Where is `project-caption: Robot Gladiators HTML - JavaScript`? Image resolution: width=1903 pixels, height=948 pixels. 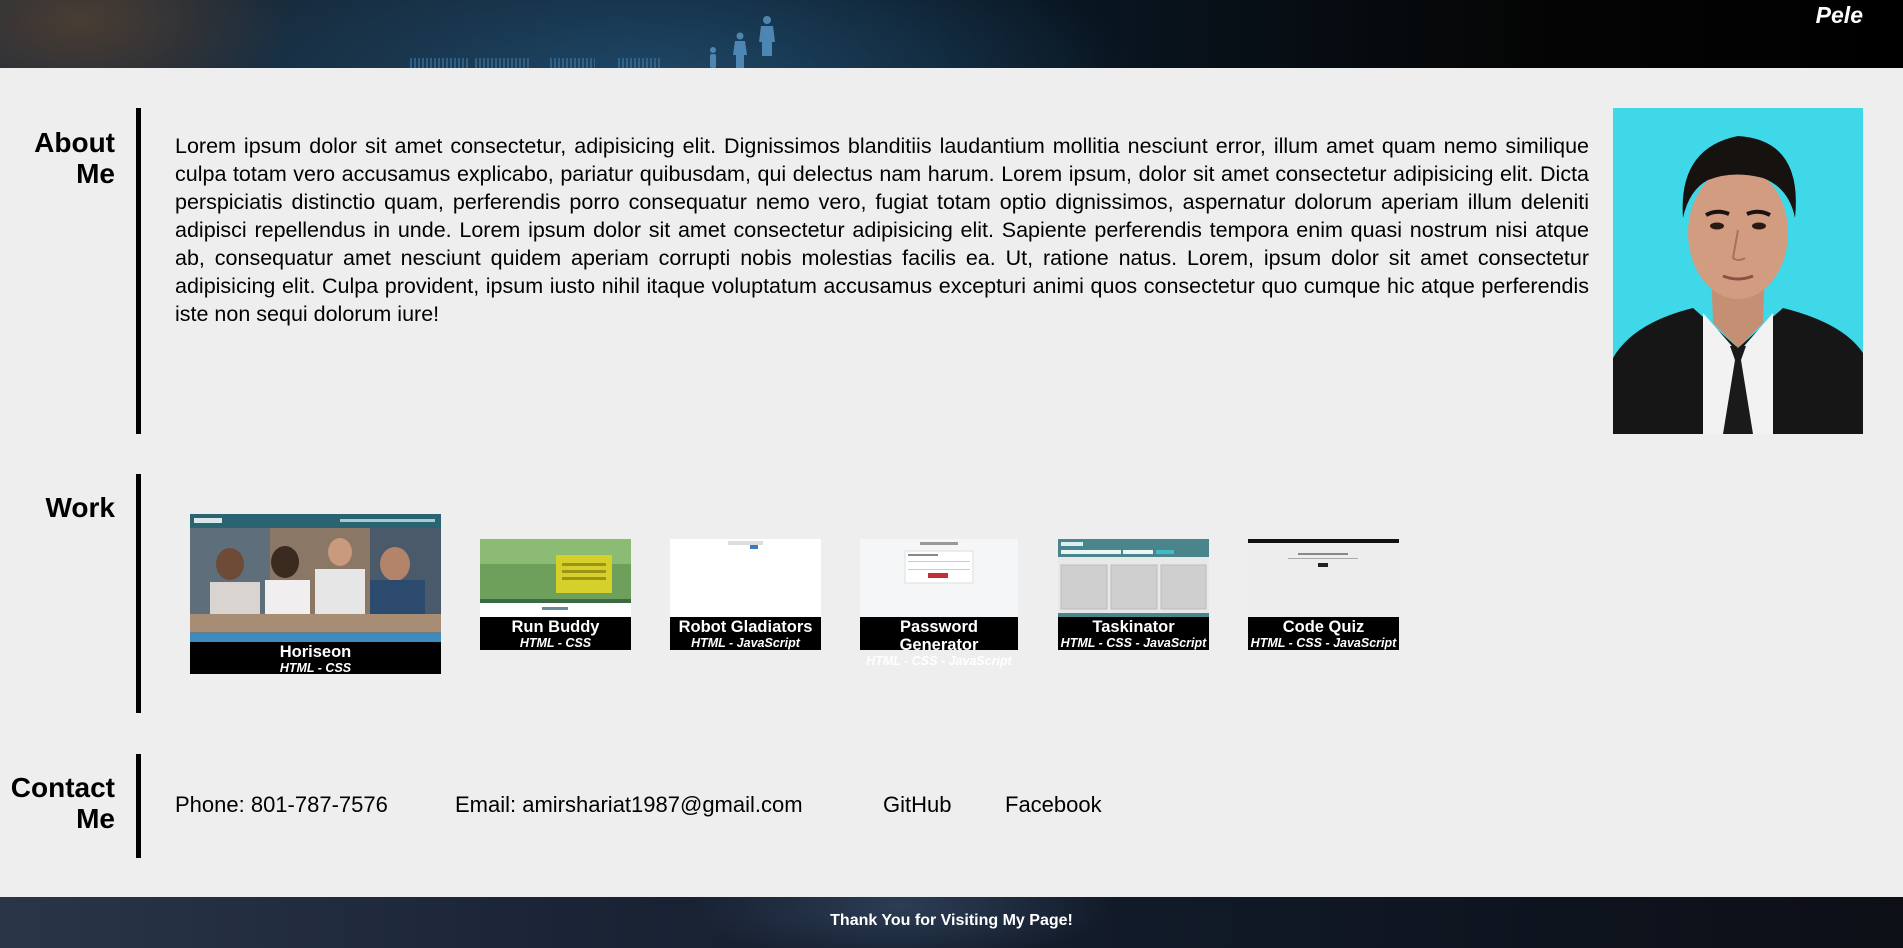 project-caption: Robot Gladiators HTML - JavaScript is located at coordinates (745, 633).